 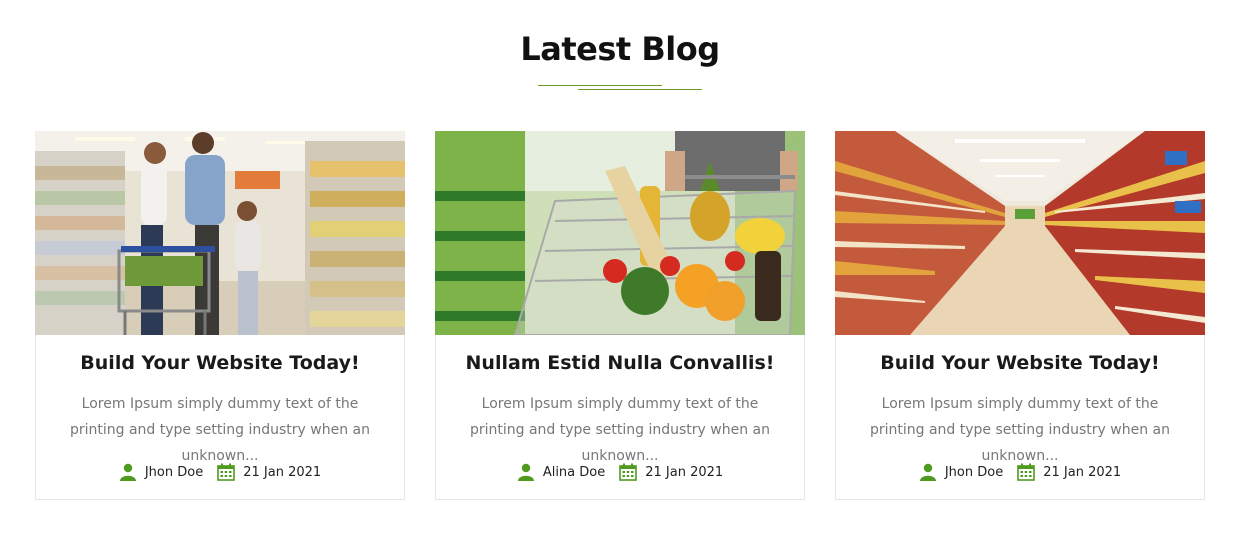 I want to click on meta-author: Alina Doe, so click(x=561, y=472).